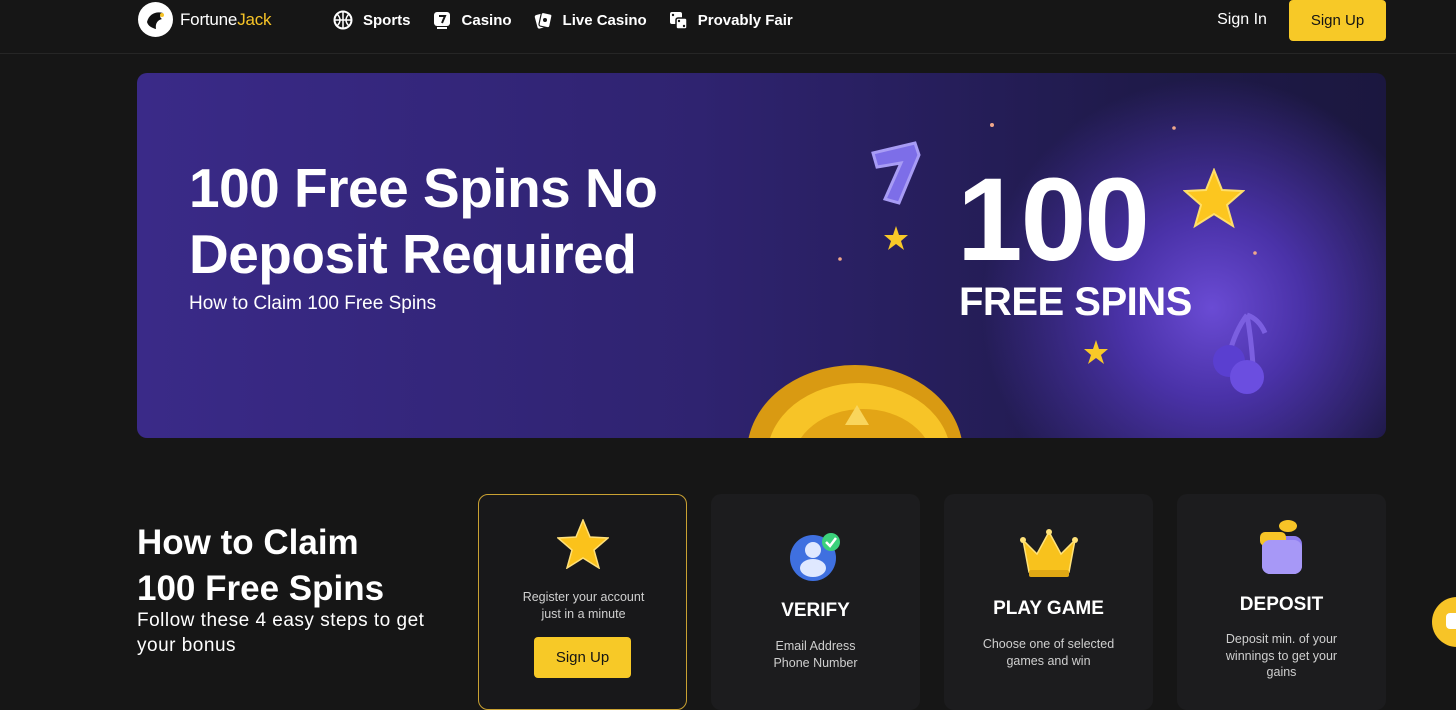 This screenshot has height=710, width=1456. What do you see at coordinates (583, 605) in the screenshot?
I see `step-register-desc: Register your account just in a minute` at bounding box center [583, 605].